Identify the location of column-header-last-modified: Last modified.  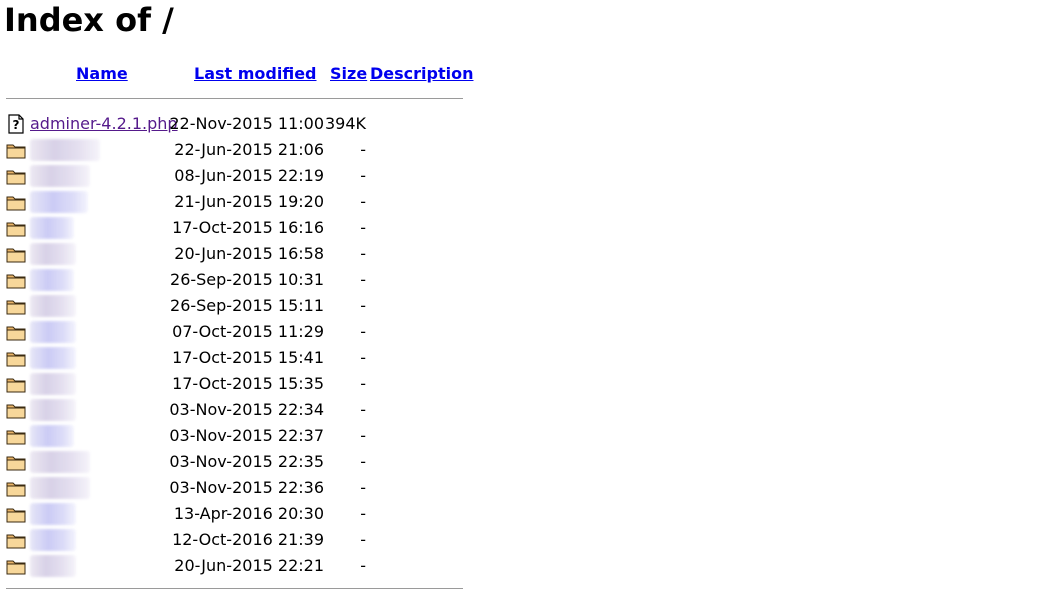
(255, 75).